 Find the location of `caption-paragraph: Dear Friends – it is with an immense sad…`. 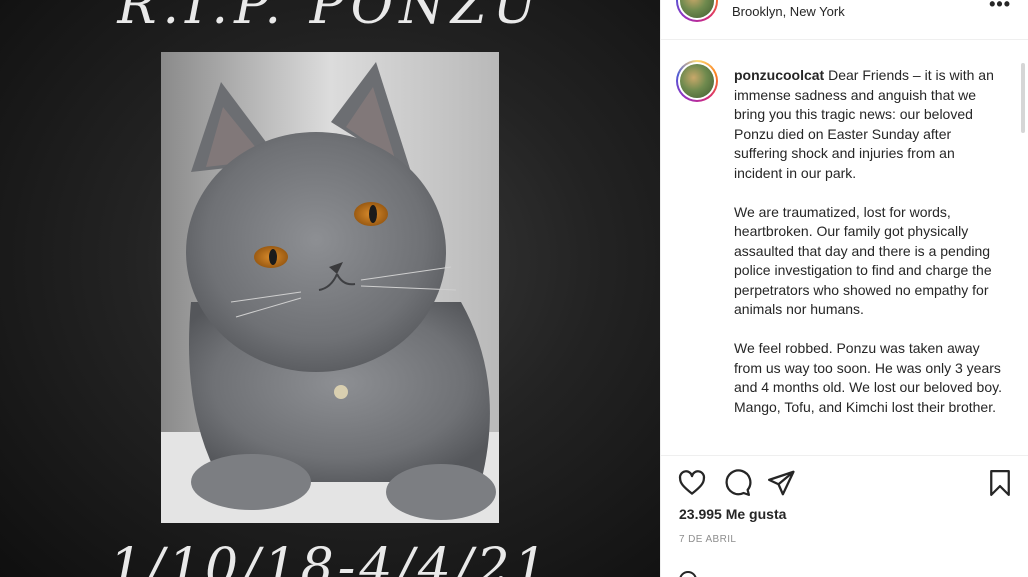

caption-paragraph: Dear Friends – it is with an immense sad… is located at coordinates (864, 124).